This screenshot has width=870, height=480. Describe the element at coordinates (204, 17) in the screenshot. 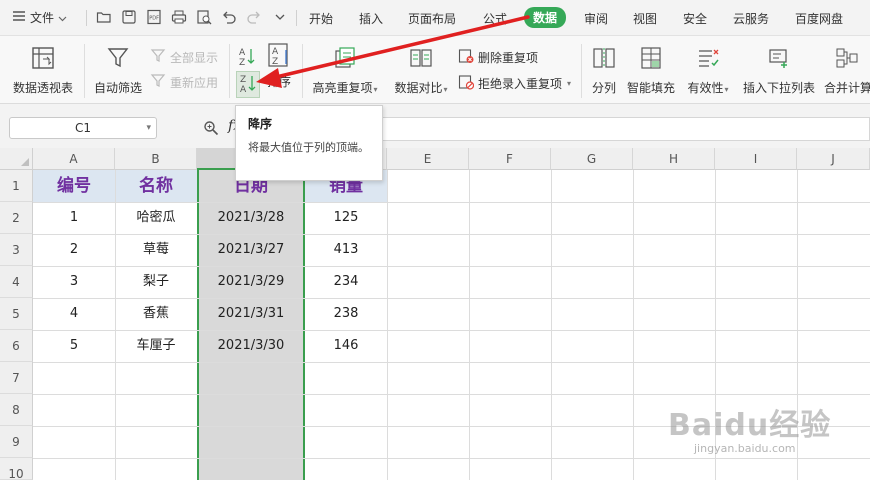

I see `print-preview-icon` at that location.